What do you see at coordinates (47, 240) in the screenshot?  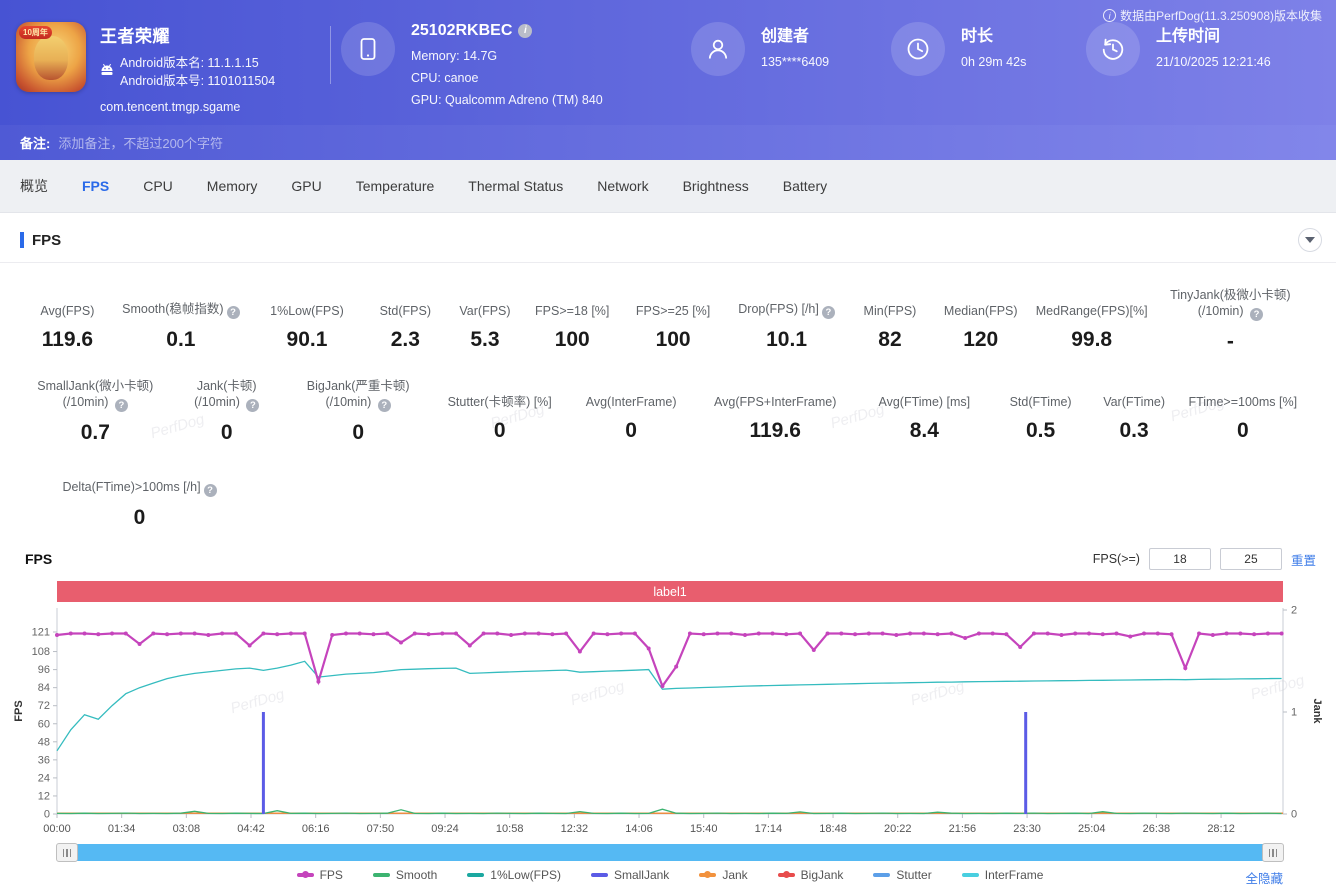 I see `section-title: FPS` at bounding box center [47, 240].